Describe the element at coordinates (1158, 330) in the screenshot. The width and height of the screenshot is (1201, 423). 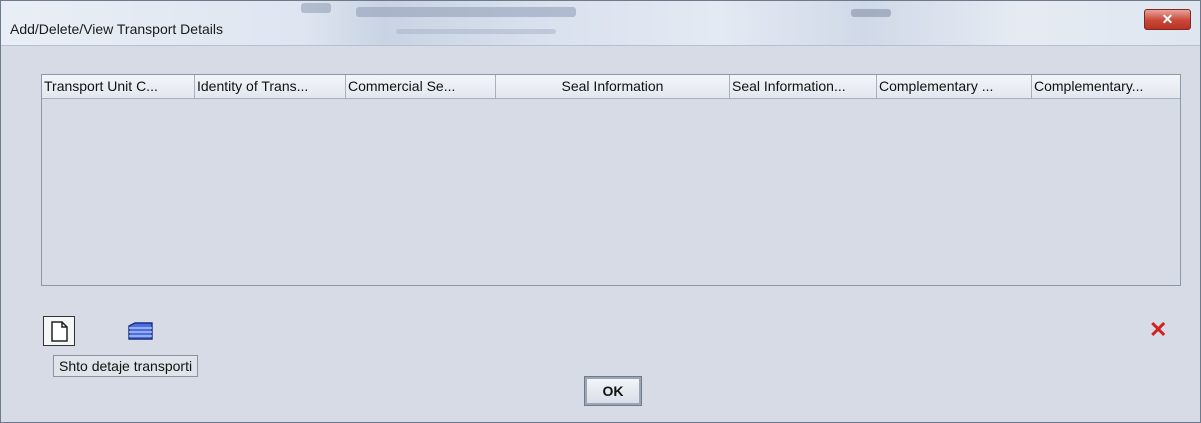
I see `delete-icon: ✕` at that location.